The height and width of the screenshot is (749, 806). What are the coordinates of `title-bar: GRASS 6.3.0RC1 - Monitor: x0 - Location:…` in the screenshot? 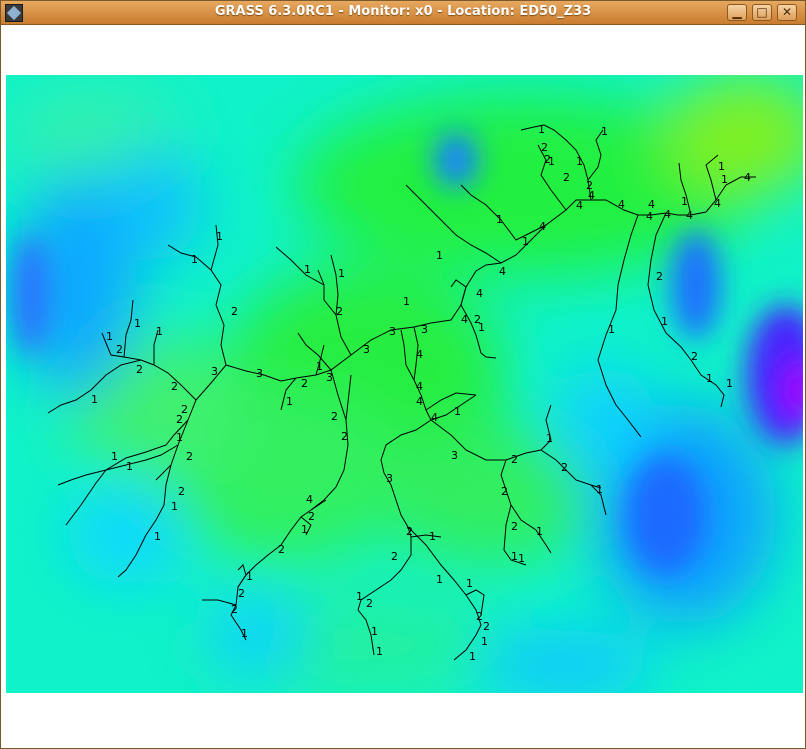 It's located at (403, 13).